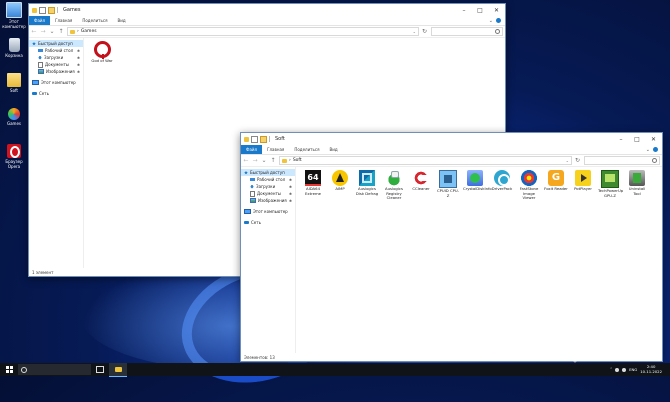  What do you see at coordinates (611, 184) in the screenshot?
I see `file-item: TechPowerUp GPU-Z` at bounding box center [611, 184].